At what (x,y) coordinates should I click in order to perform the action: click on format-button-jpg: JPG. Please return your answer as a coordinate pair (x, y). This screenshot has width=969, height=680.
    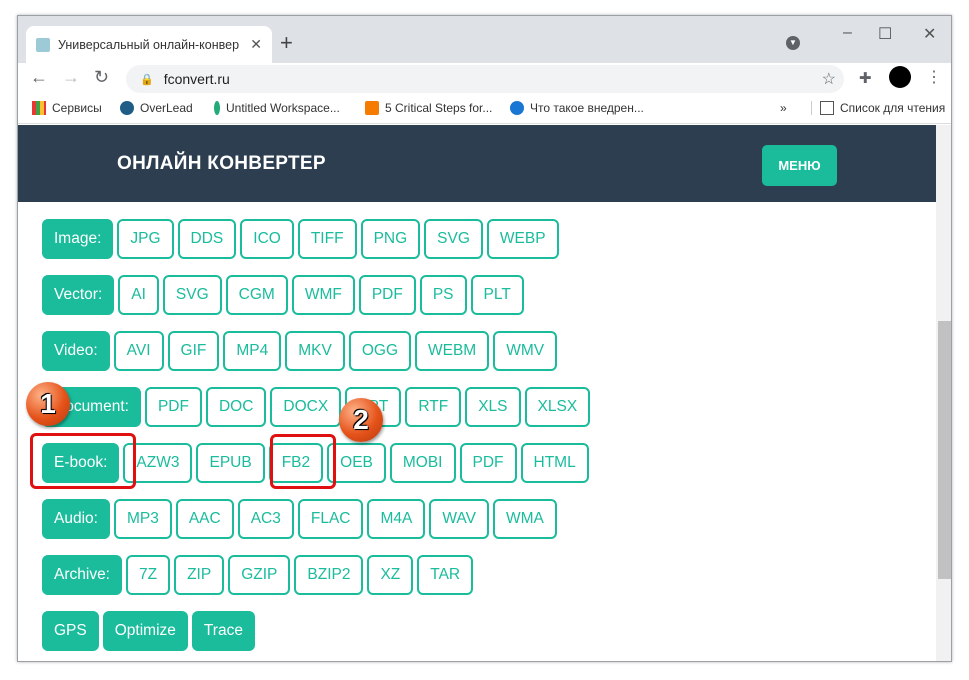
    Looking at the image, I should click on (145, 239).